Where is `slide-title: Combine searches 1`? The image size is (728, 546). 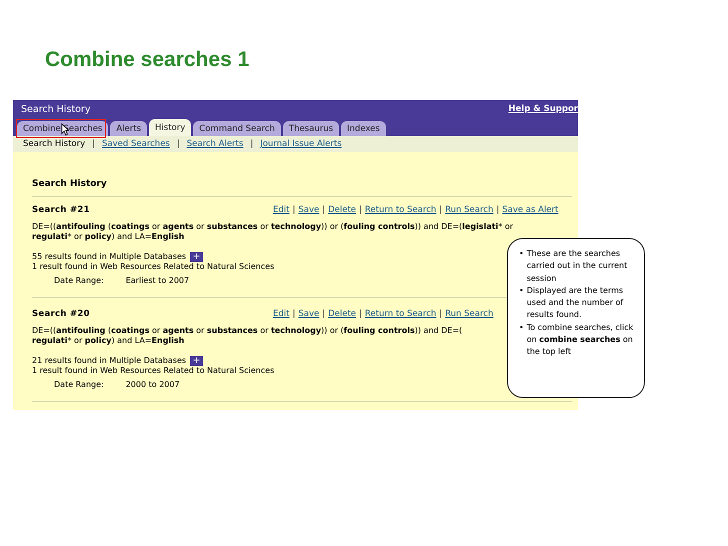
slide-title: Combine searches 1 is located at coordinates (147, 60).